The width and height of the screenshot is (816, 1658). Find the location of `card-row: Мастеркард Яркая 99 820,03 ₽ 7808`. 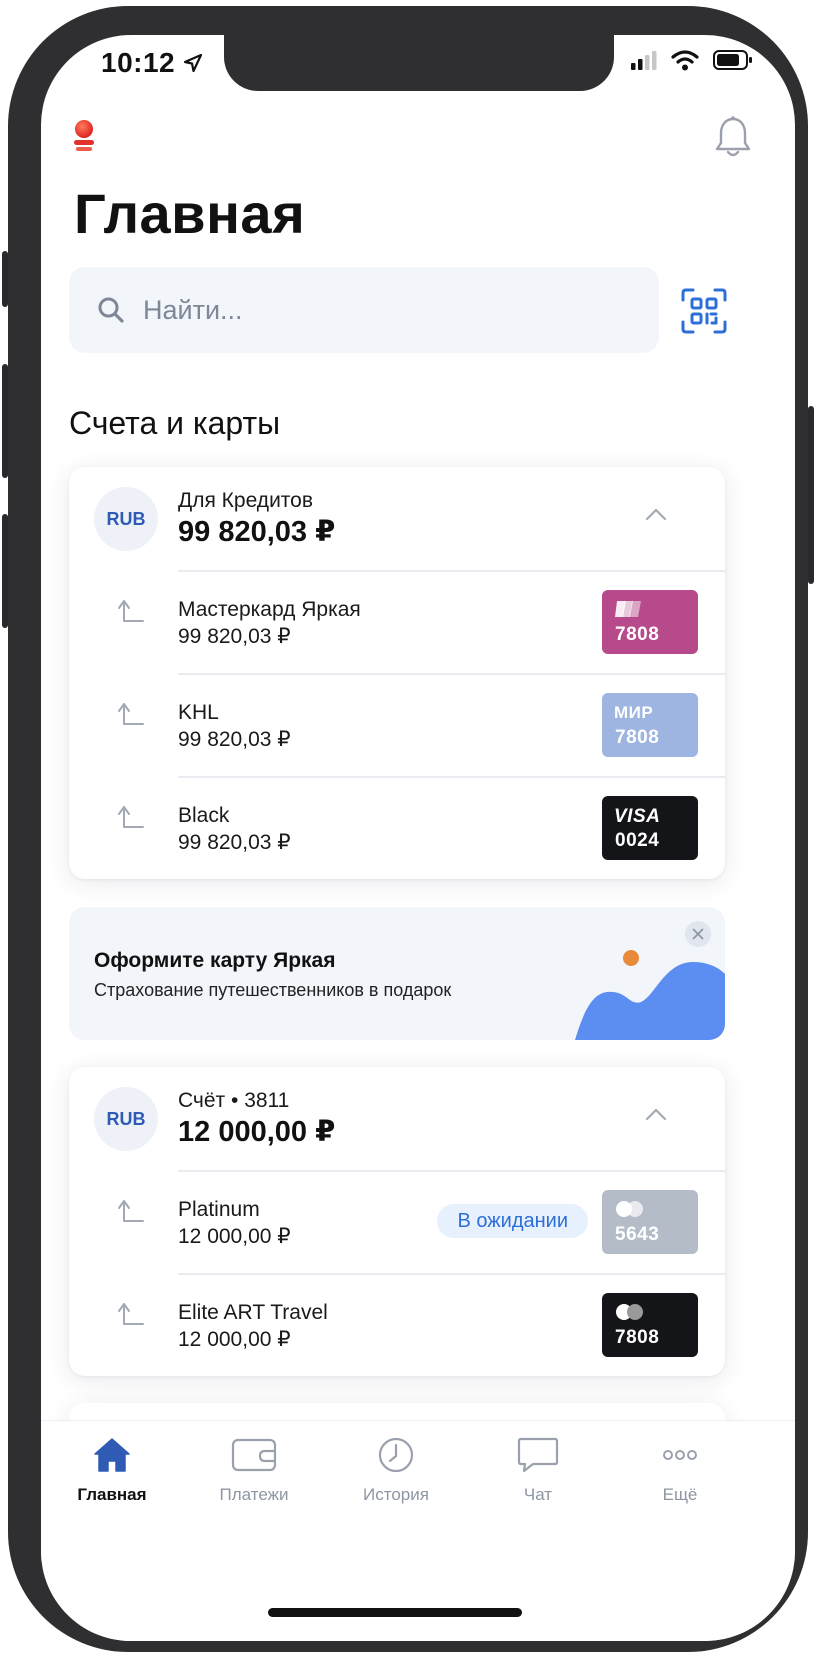

card-row: Мастеркард Яркая 99 820,03 ₽ 7808 is located at coordinates (397, 621).